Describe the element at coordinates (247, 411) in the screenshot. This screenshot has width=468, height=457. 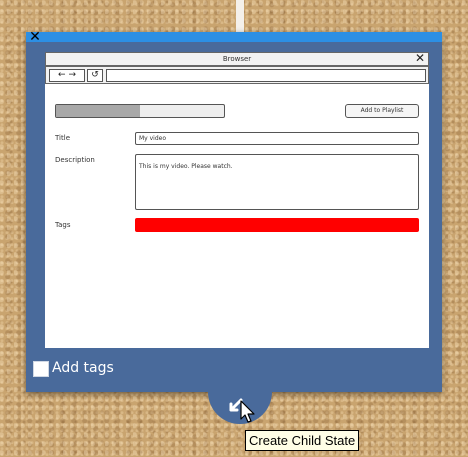
I see `mouse-cursor-icon` at that location.